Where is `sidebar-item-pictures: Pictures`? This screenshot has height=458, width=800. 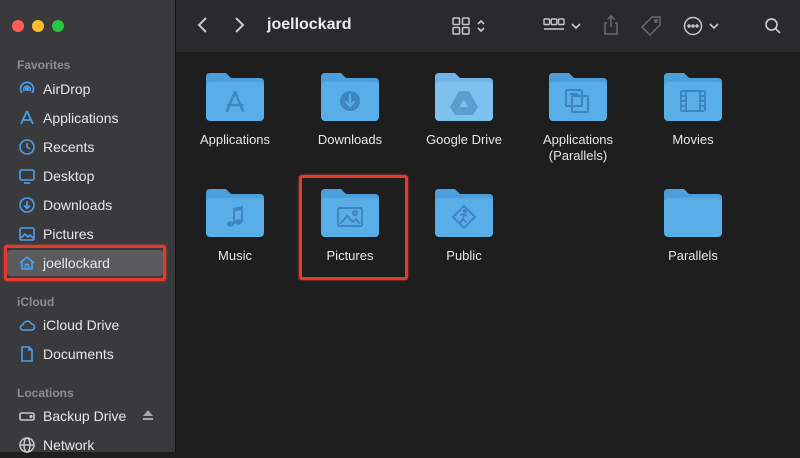 sidebar-item-pictures: Pictures is located at coordinates (85, 234).